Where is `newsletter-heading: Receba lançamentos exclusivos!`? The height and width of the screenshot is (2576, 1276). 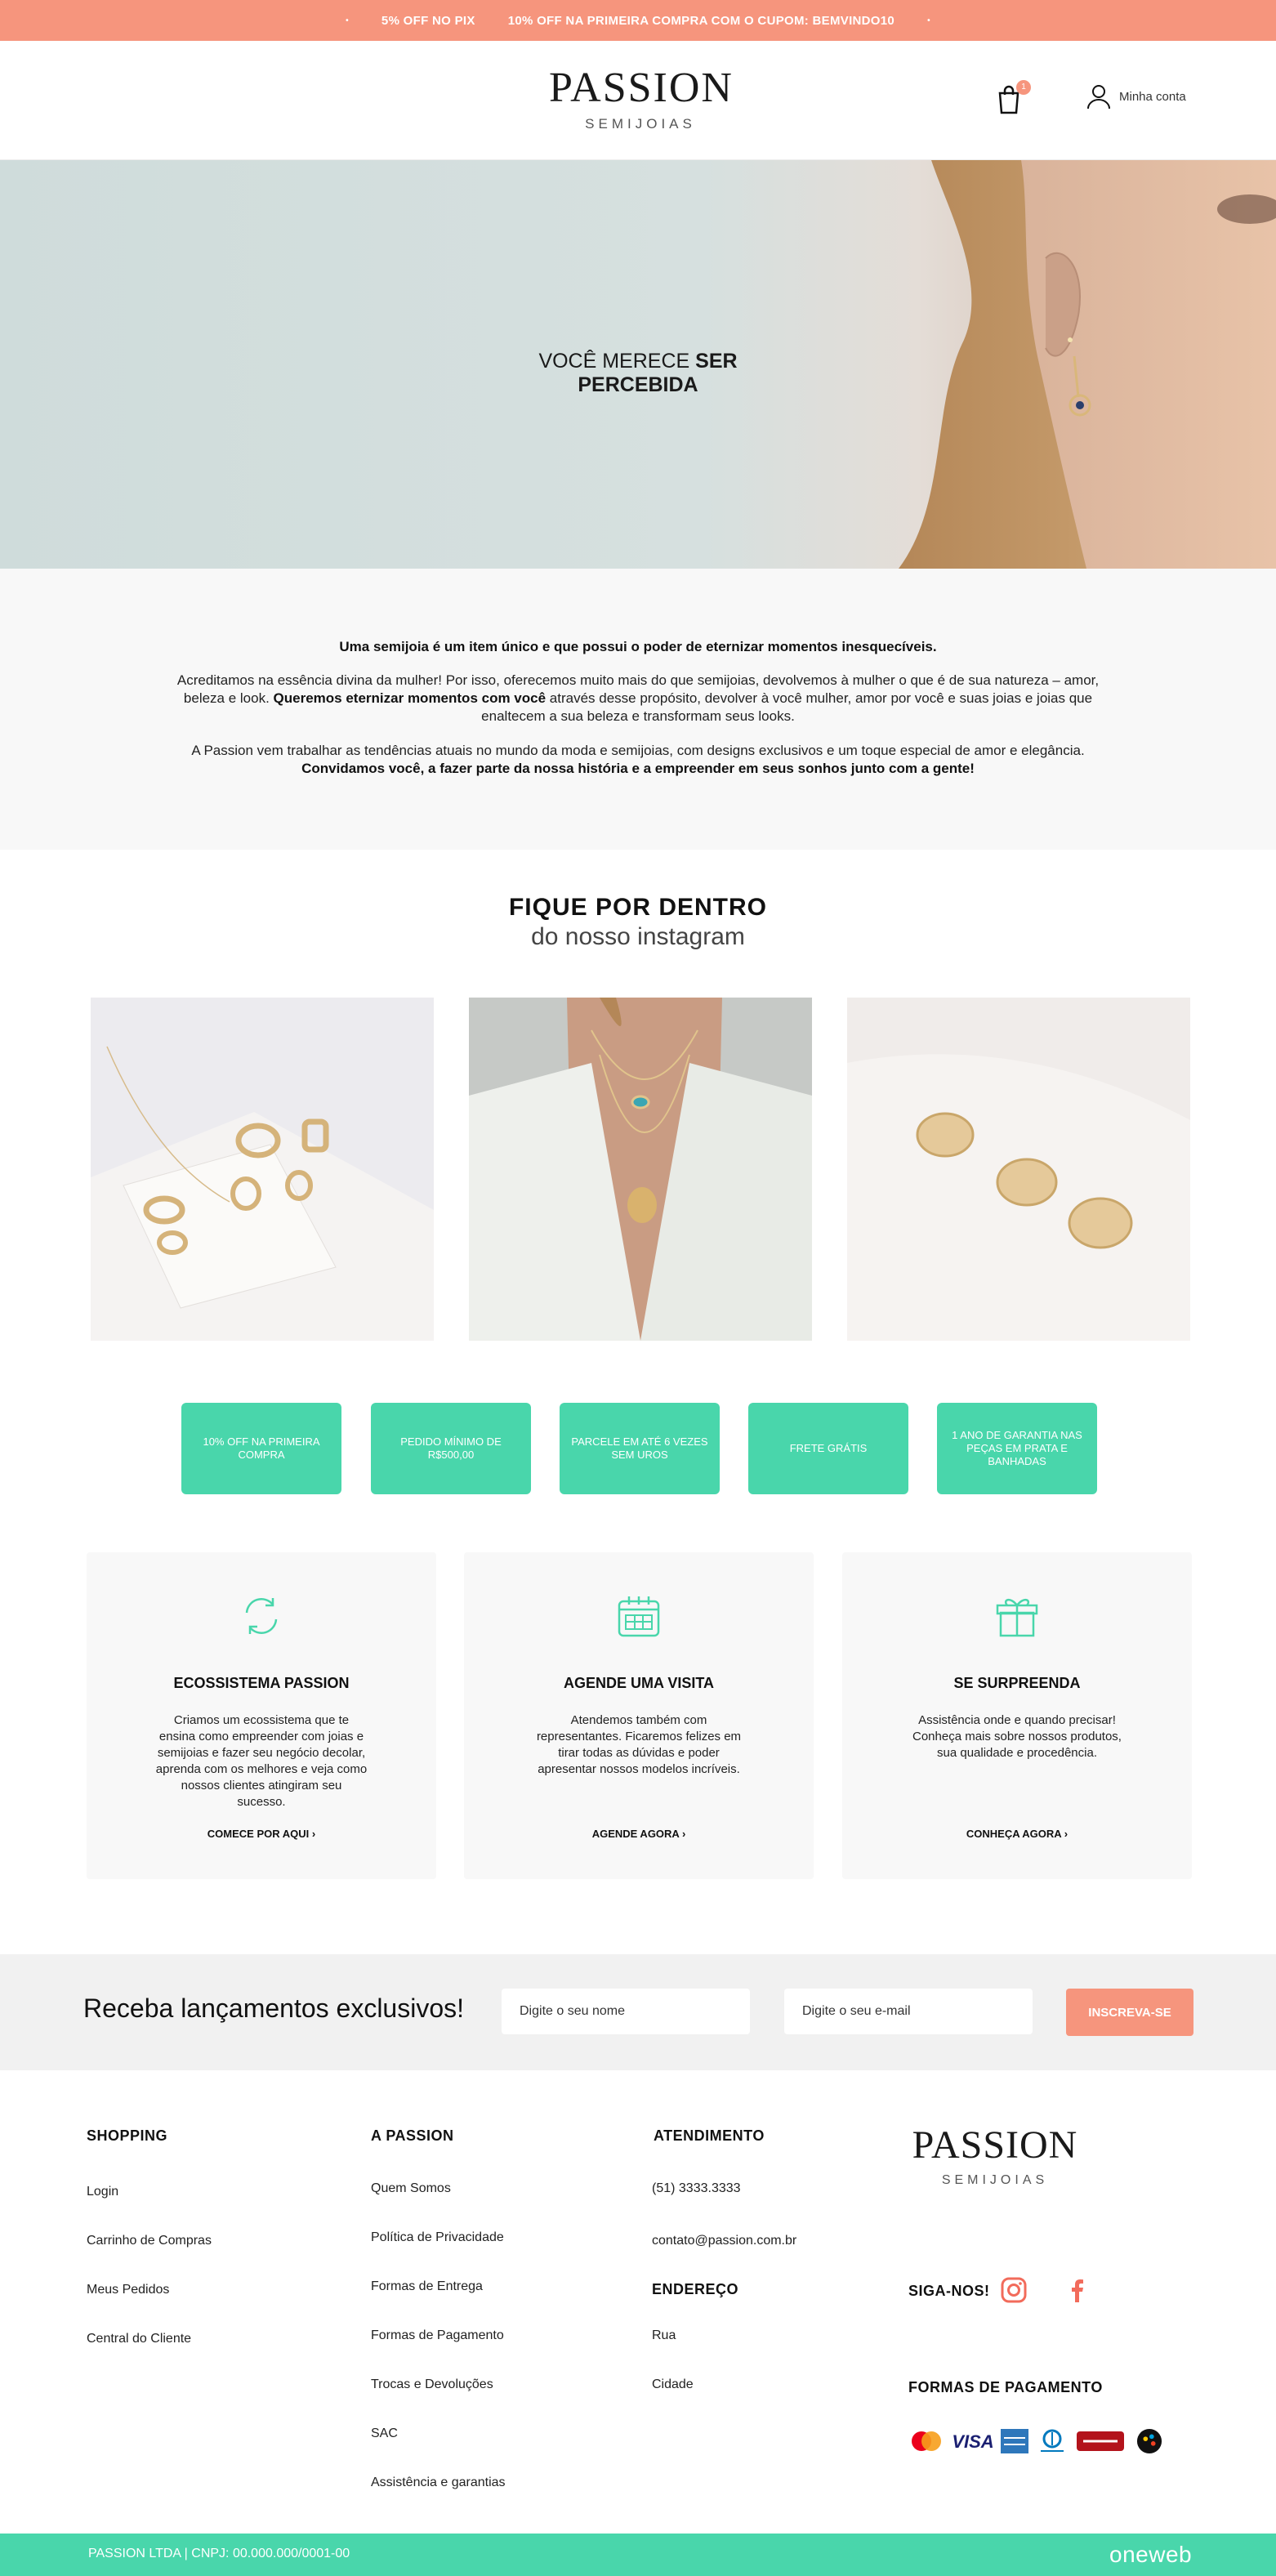 newsletter-heading: Receba lançamentos exclusivos! is located at coordinates (274, 2008).